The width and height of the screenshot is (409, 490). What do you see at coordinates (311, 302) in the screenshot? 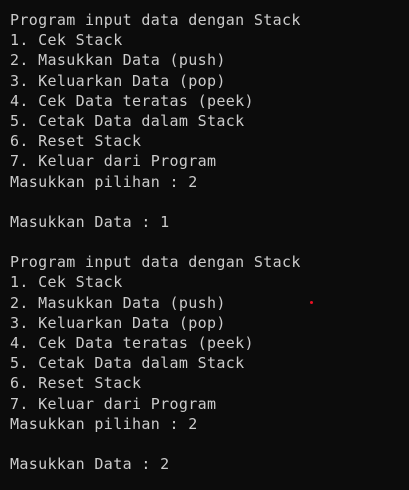
I see `cursor-indicator` at bounding box center [311, 302].